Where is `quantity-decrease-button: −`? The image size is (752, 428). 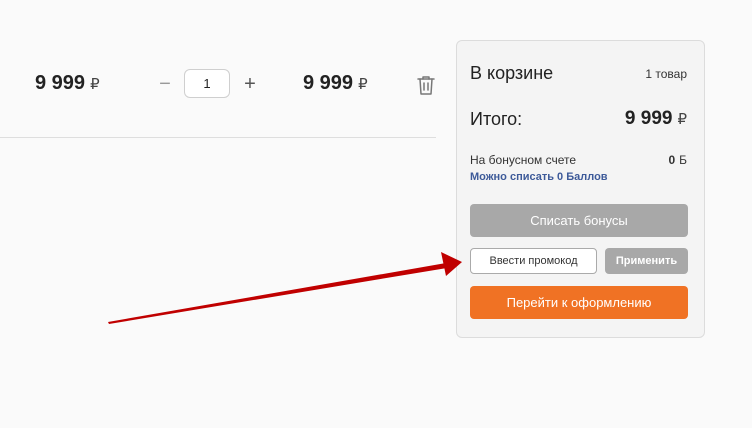 quantity-decrease-button: − is located at coordinates (165, 84).